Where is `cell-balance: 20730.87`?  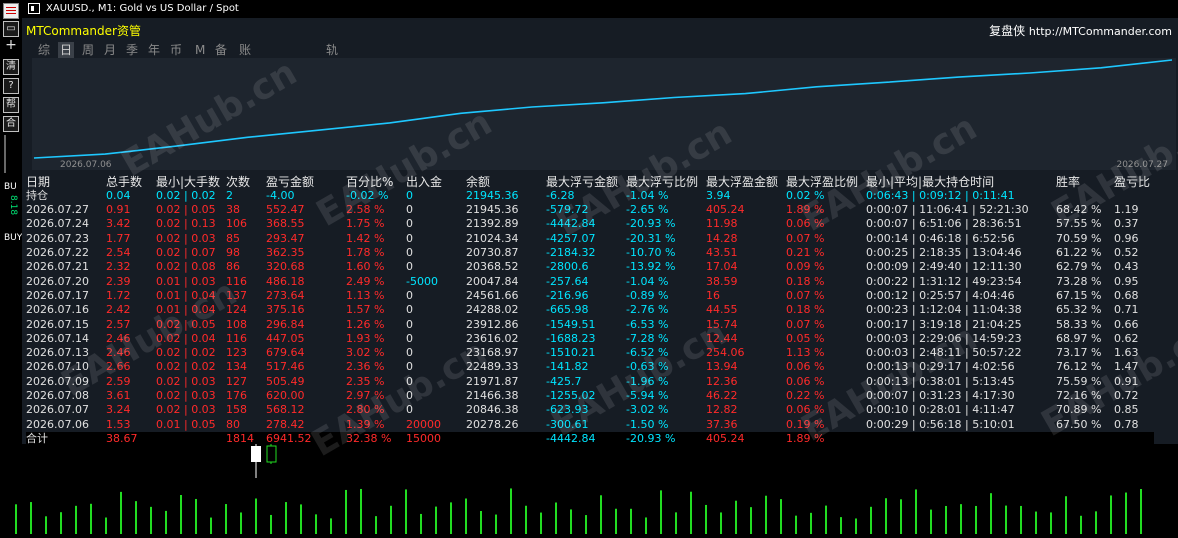
cell-balance: 20730.87 is located at coordinates (492, 253).